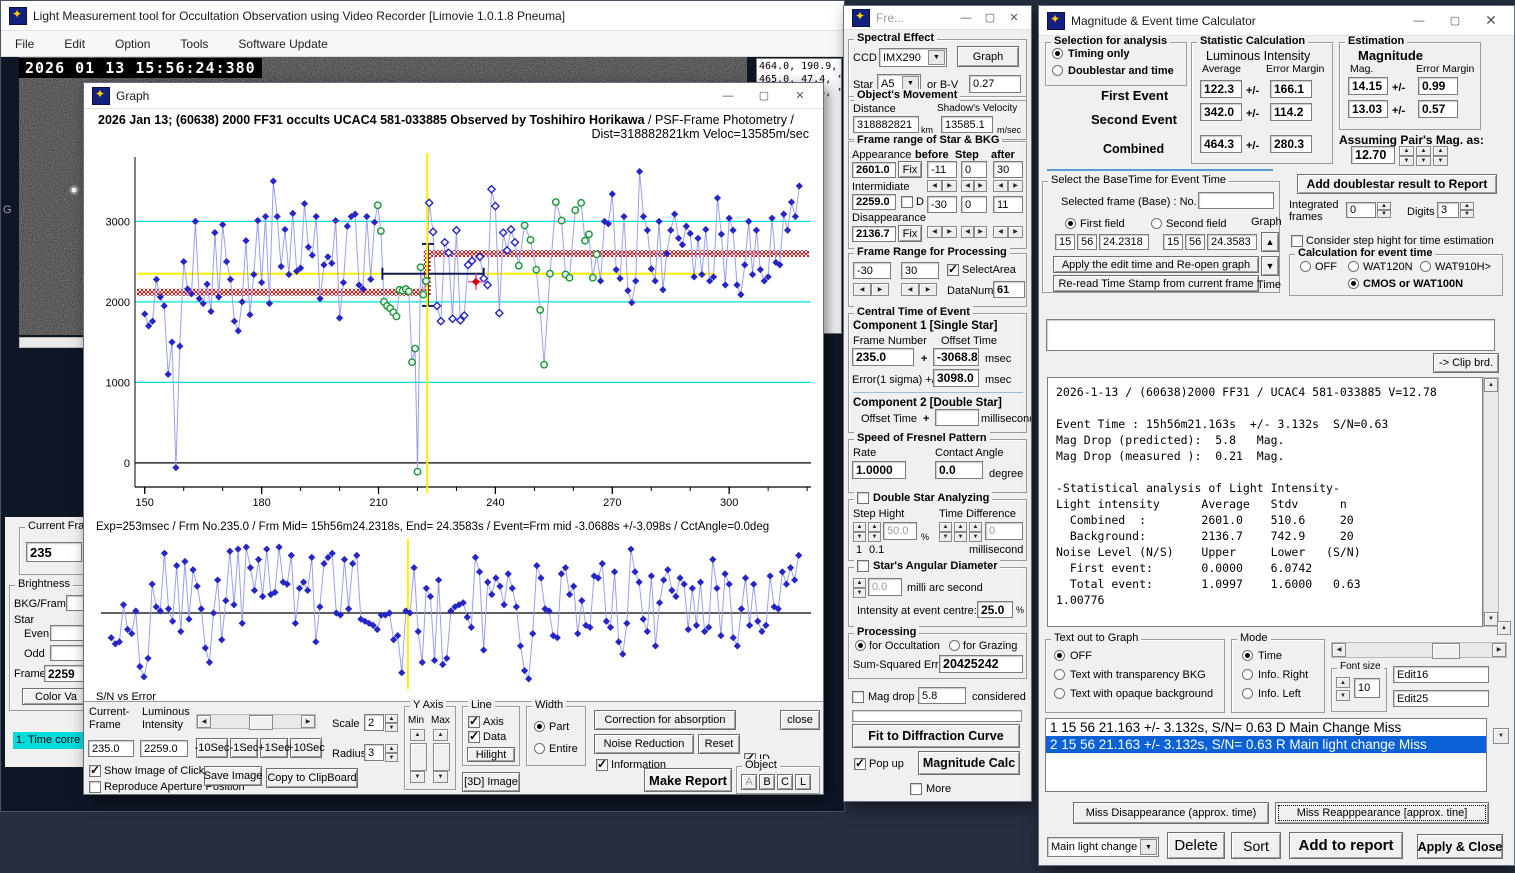 This screenshot has width=1515, height=873. What do you see at coordinates (1256, 845) in the screenshot?
I see `sort-button: Sort` at bounding box center [1256, 845].